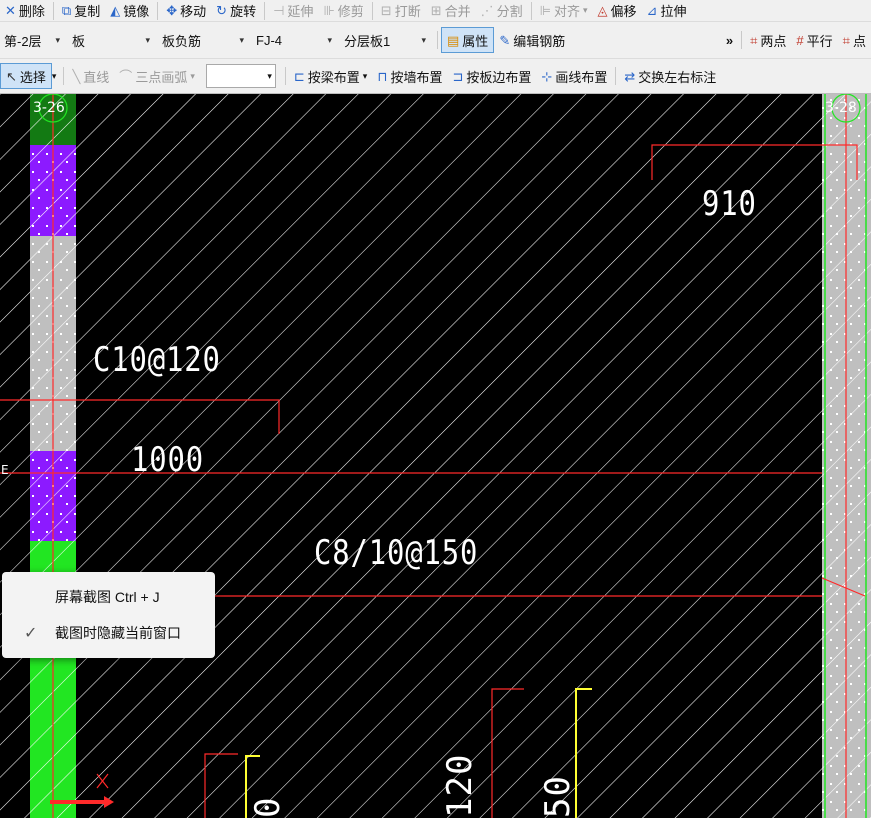  I want to click on line-button: ╲ 直线, so click(90, 76).